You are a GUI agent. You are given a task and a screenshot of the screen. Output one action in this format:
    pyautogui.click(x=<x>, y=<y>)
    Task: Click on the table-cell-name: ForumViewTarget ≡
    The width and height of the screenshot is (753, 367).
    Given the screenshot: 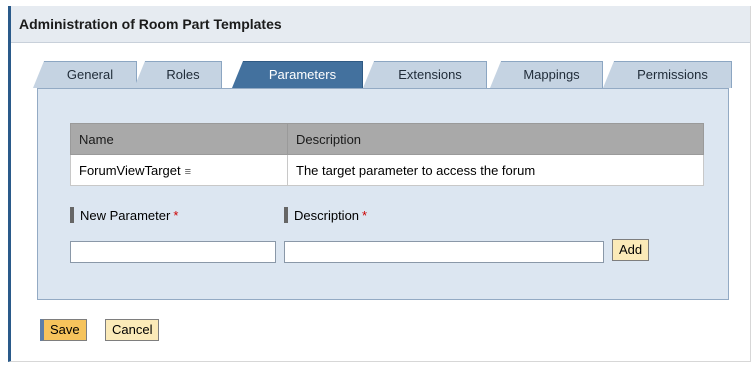 What is the action you would take?
    pyautogui.click(x=179, y=170)
    